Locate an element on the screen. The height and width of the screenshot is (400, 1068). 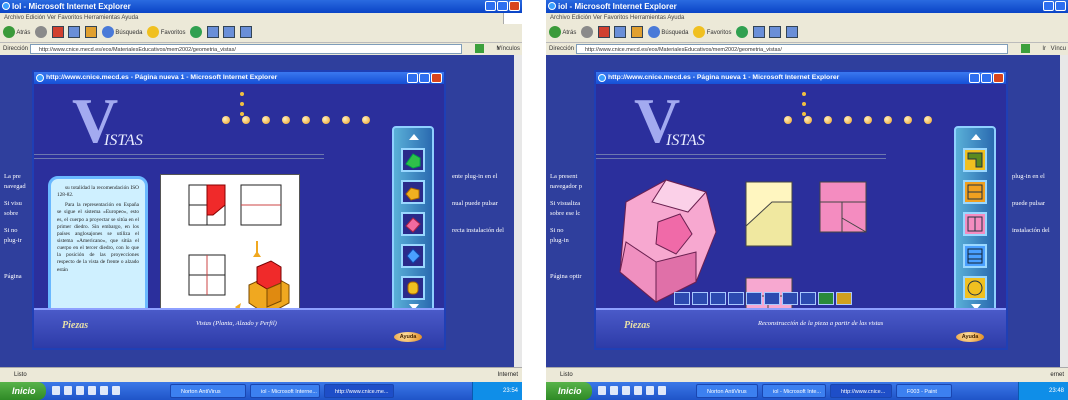
links-label: Vínculos is located at coordinates (508, 49).